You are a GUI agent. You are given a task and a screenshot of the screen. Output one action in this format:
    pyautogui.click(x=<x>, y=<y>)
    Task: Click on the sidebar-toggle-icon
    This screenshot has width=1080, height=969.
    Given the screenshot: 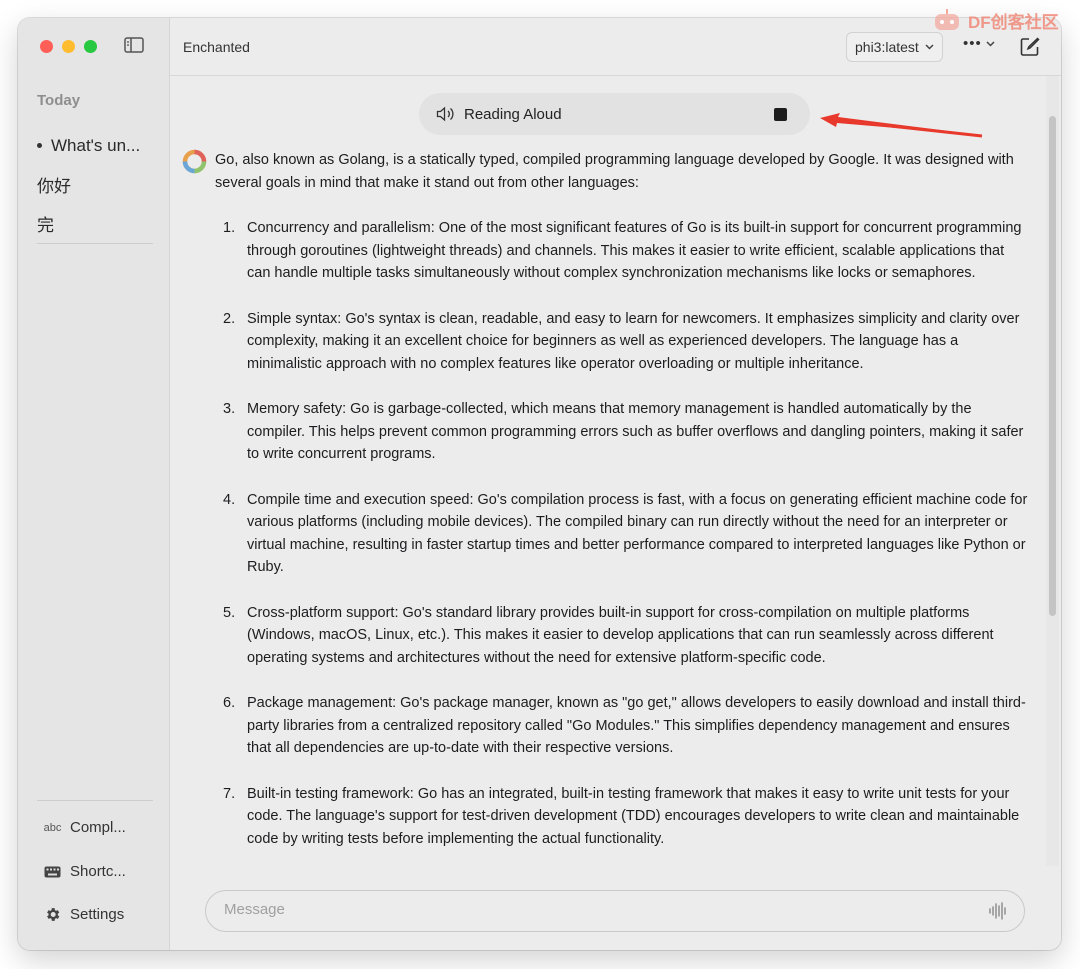 What is the action you would take?
    pyautogui.click(x=134, y=45)
    